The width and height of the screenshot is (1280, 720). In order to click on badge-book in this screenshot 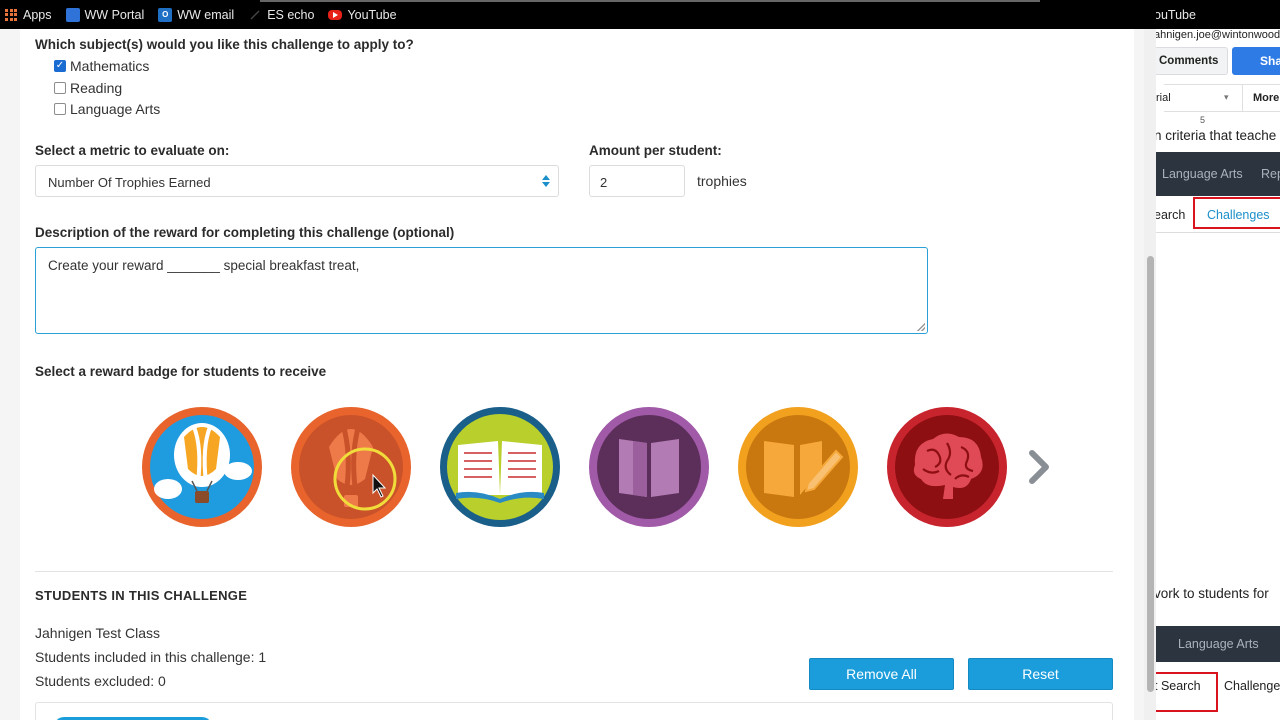, I will do `click(649, 467)`.